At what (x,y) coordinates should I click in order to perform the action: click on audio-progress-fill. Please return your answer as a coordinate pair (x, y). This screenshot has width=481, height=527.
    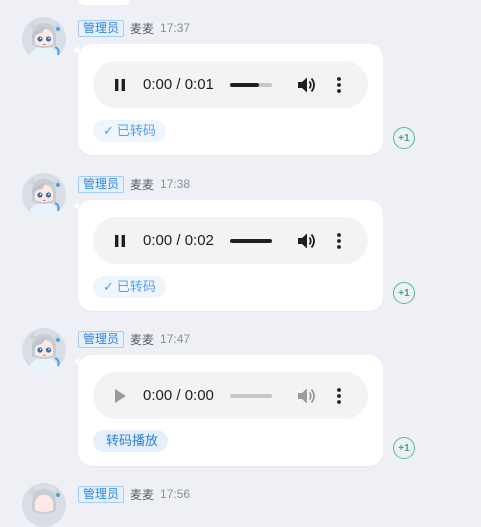
    Looking at the image, I should click on (245, 85).